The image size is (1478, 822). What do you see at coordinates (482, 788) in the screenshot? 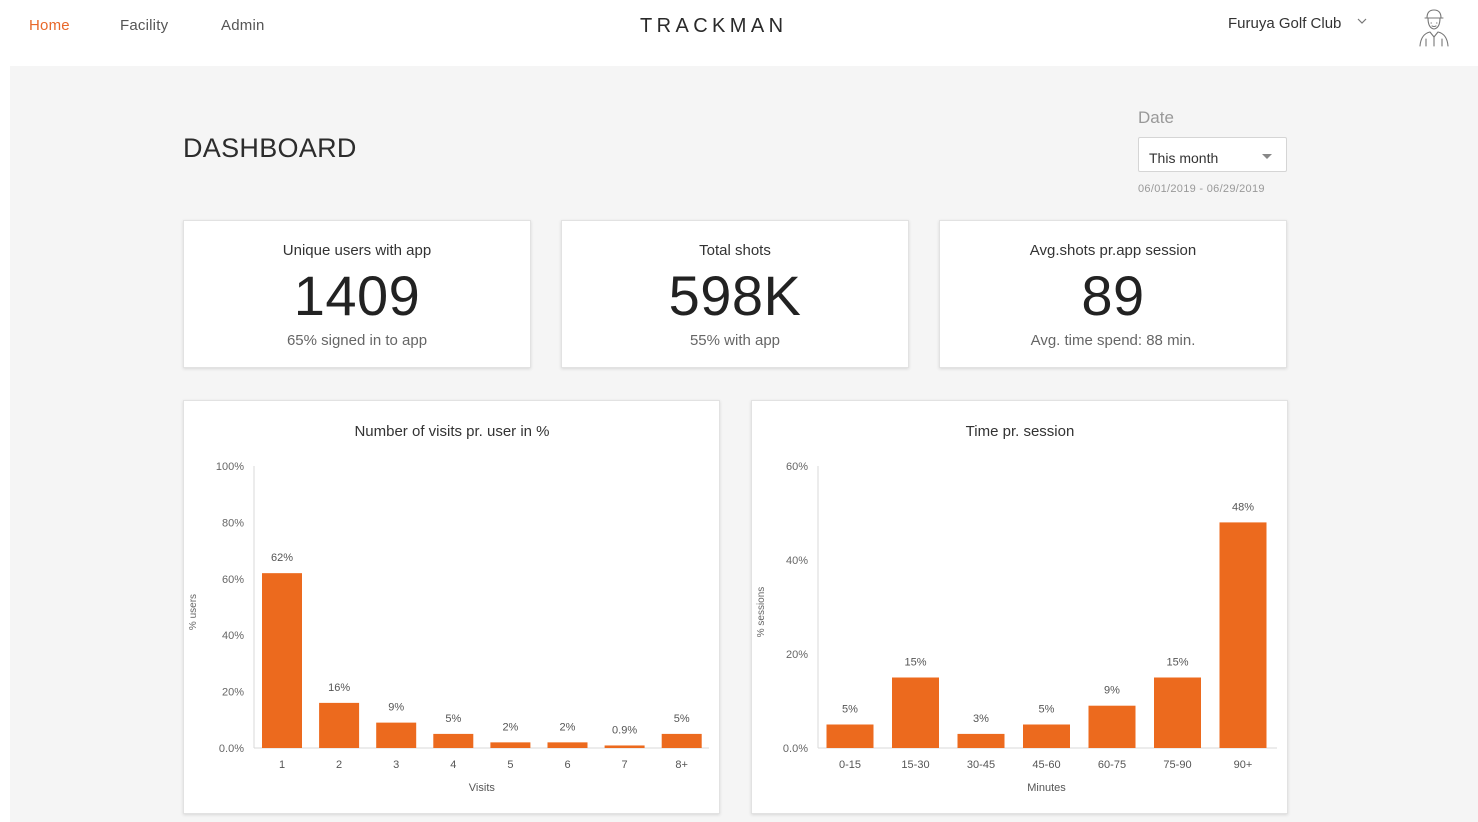
I see `x-axis-label: Visits` at bounding box center [482, 788].